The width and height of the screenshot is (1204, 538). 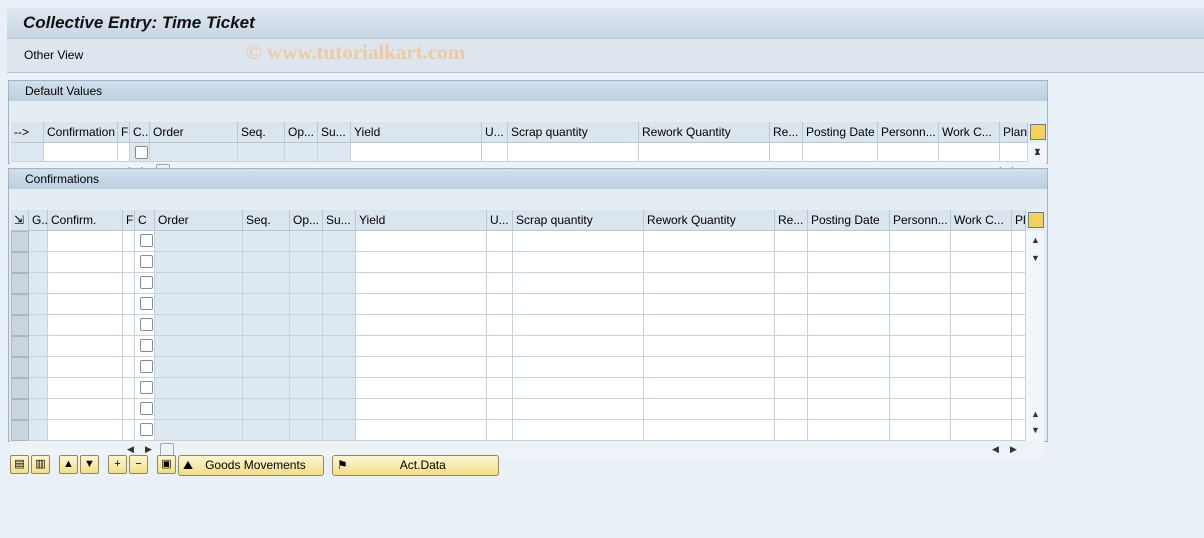 What do you see at coordinates (38, 220) in the screenshot?
I see `column-header: G..` at bounding box center [38, 220].